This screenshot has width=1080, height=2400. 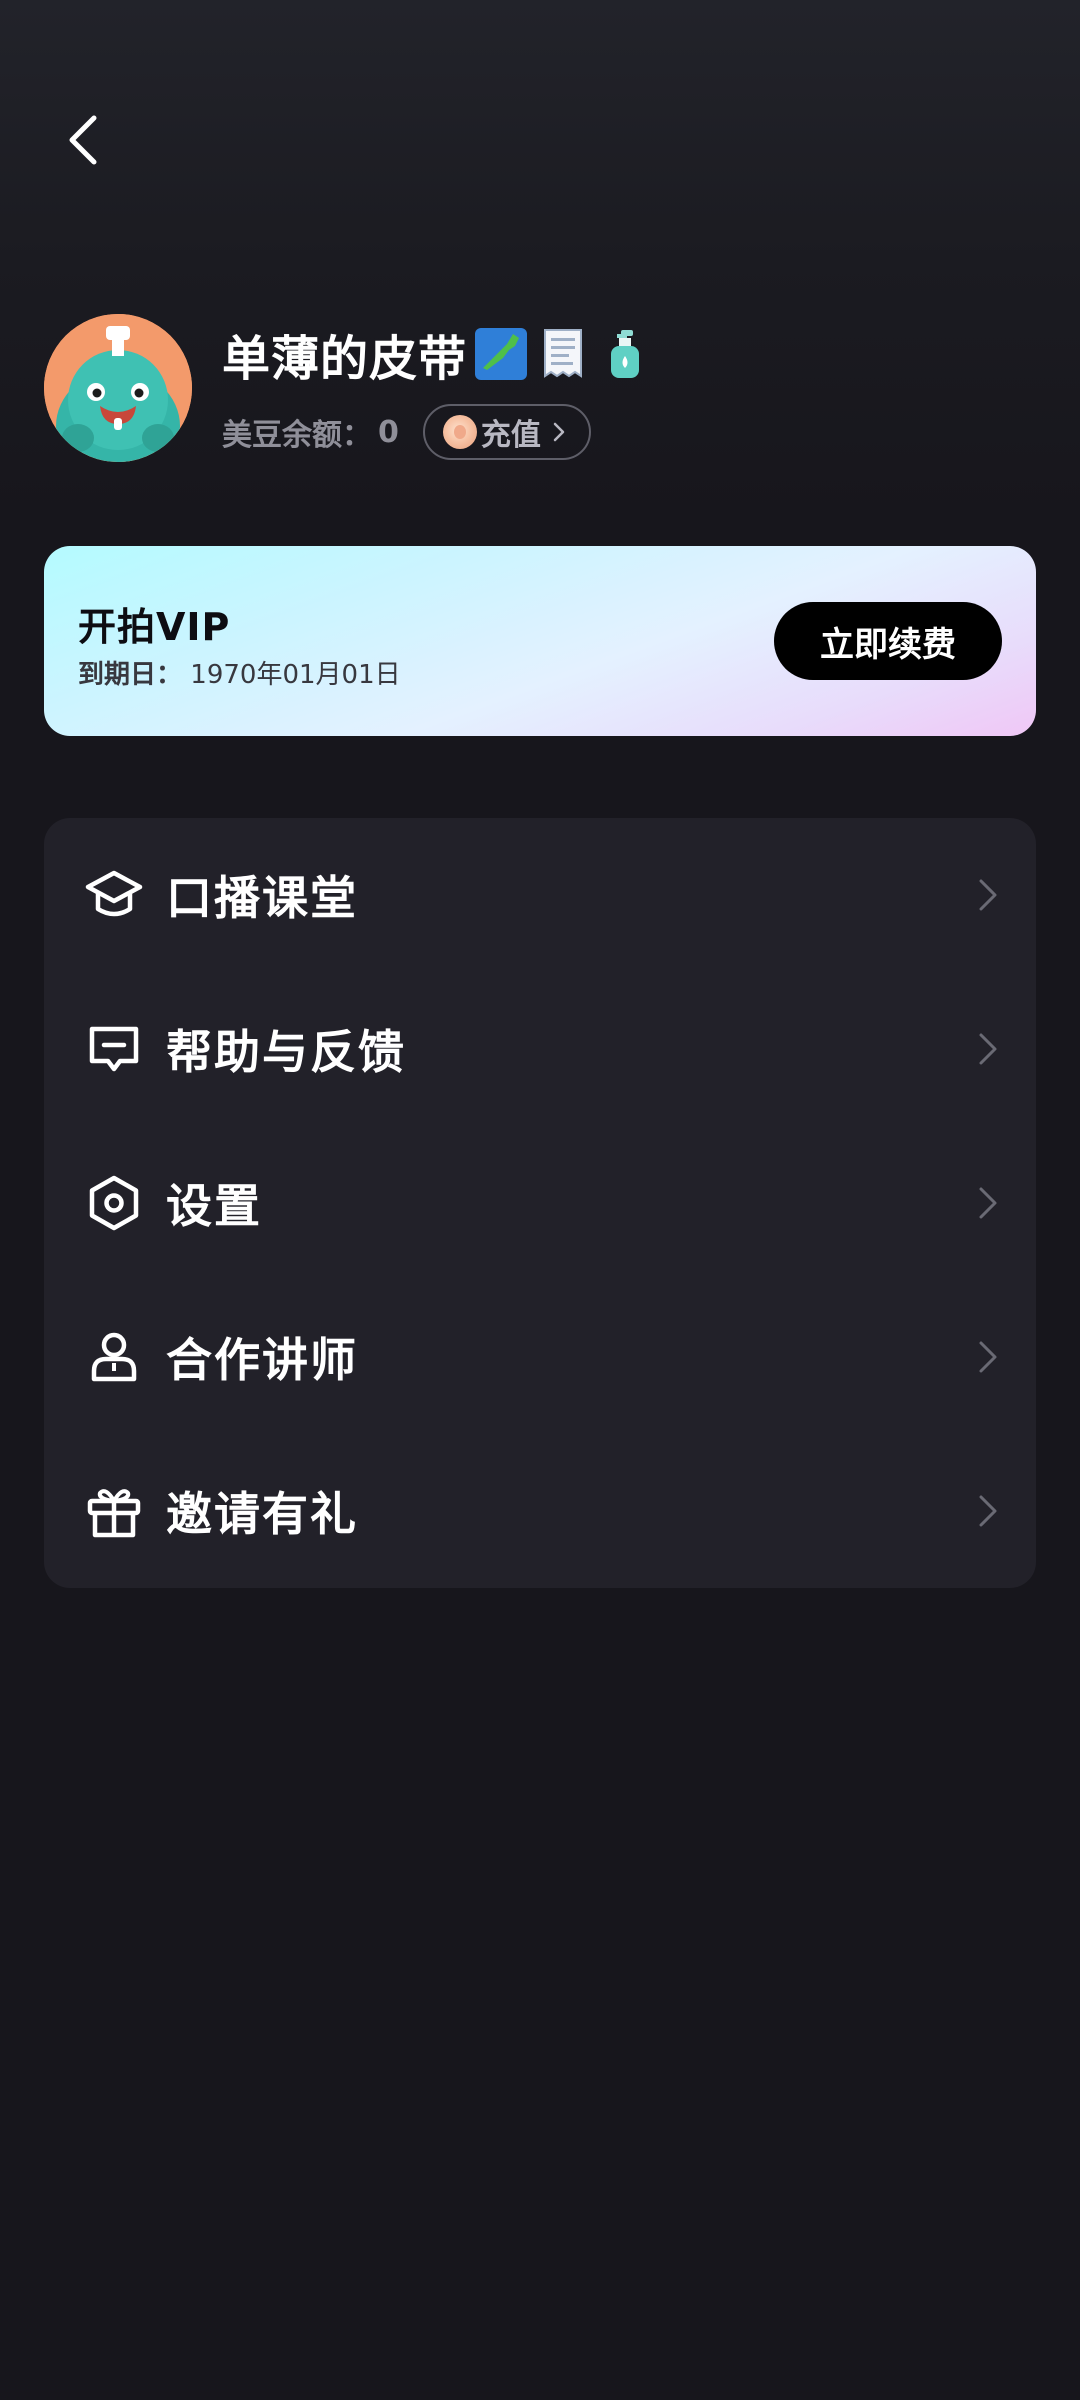 What do you see at coordinates (406, 432) in the screenshot?
I see `balance-row: 美豆余额： 0 充值` at bounding box center [406, 432].